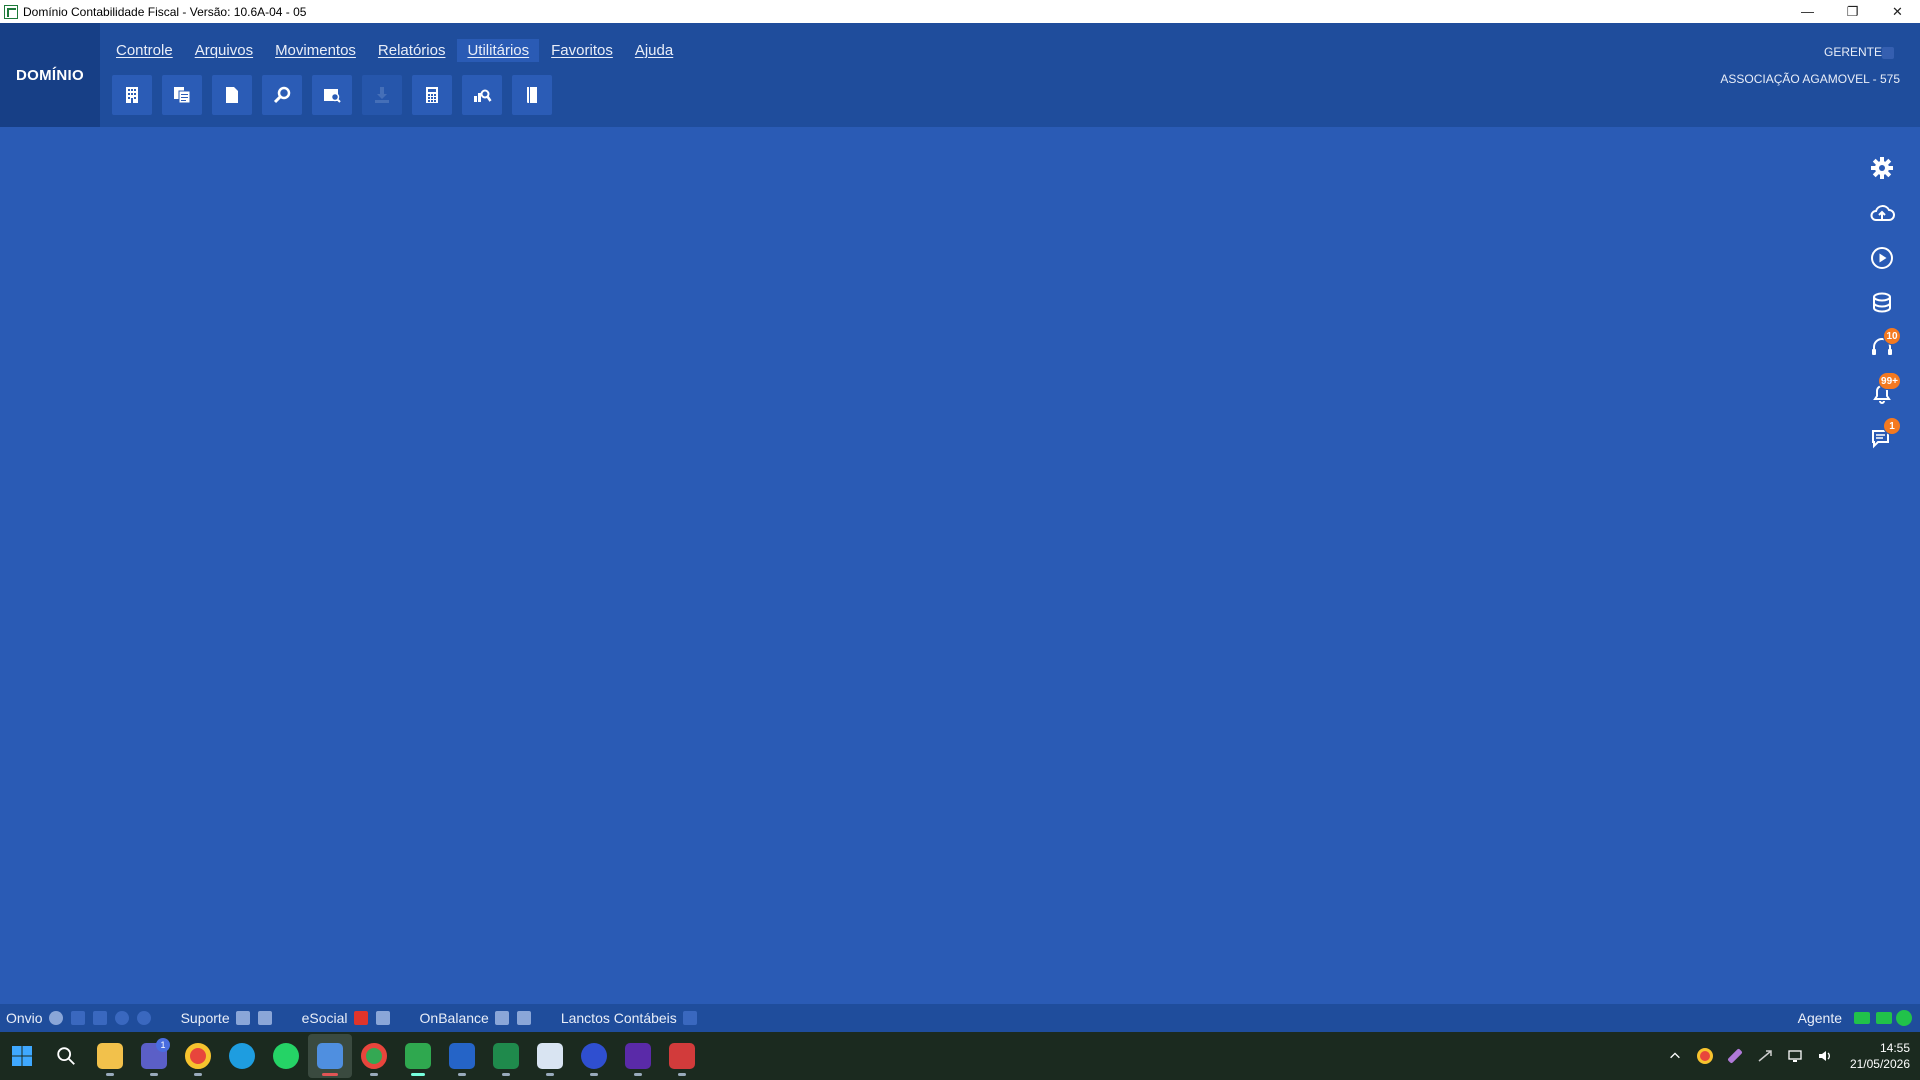 The height and width of the screenshot is (1080, 1920). I want to click on taskbar-edge, so click(242, 1056).